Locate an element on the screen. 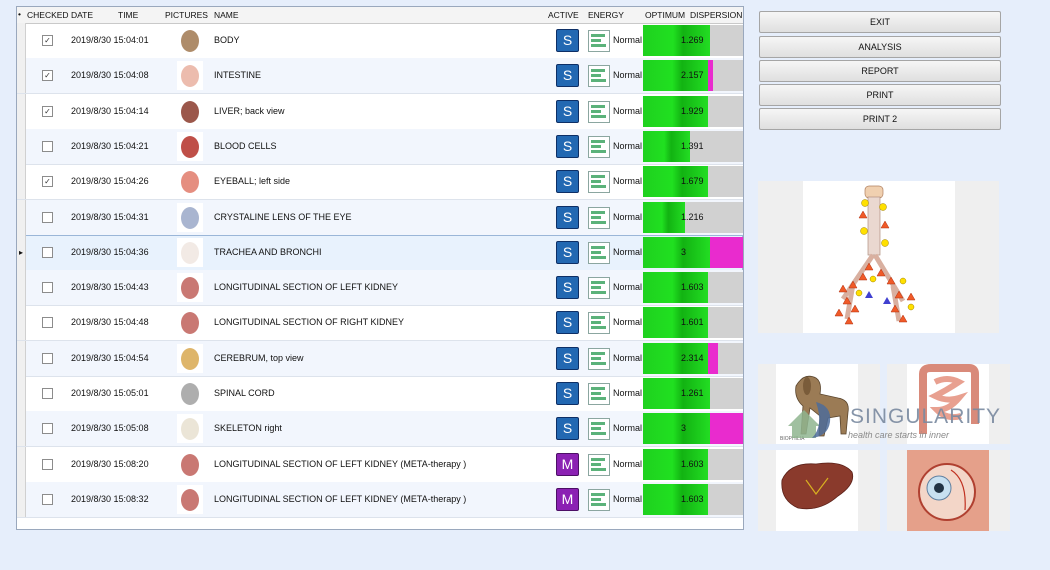 This screenshot has width=1050, height=570. dispersion-value: 1.929 is located at coordinates (692, 110).